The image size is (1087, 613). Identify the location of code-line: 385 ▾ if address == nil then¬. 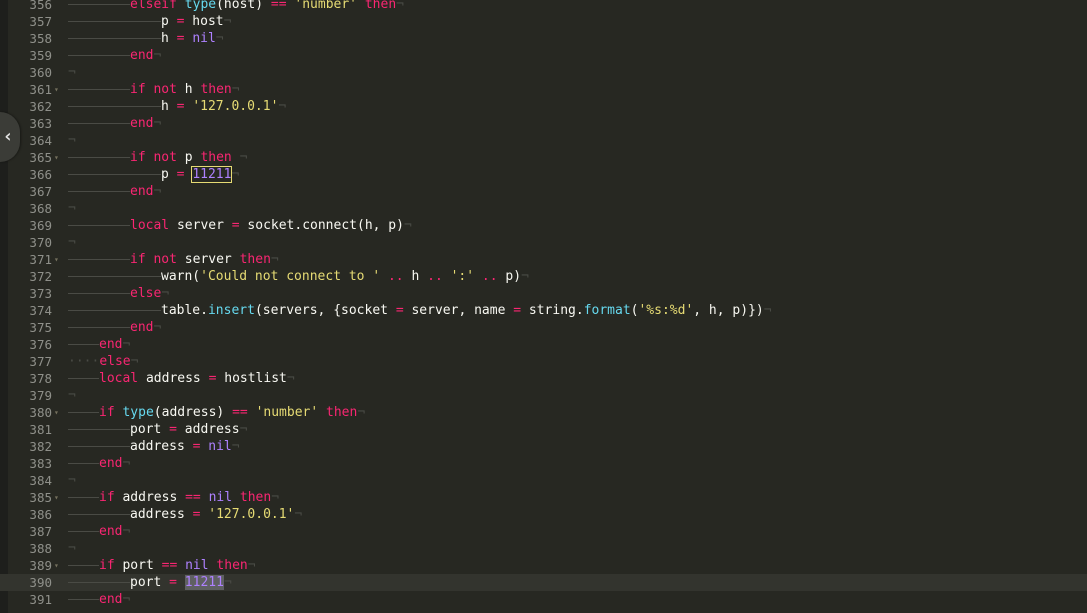
(543, 497).